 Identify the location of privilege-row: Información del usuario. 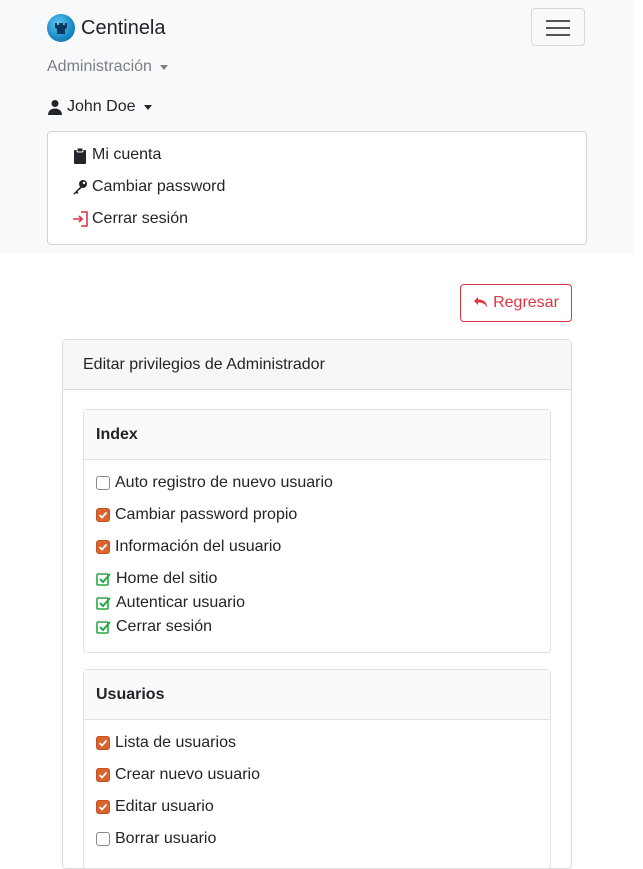
(188, 547).